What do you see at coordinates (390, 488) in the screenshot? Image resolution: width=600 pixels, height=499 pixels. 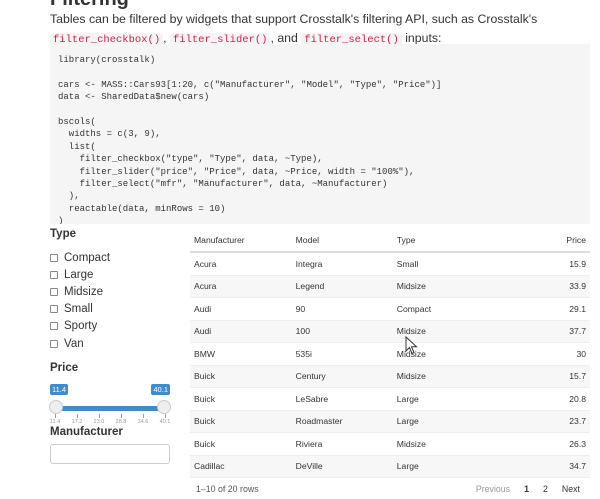 I see `table-pagination: 1–10 of 20 rows Previous 1 2 Next` at bounding box center [390, 488].